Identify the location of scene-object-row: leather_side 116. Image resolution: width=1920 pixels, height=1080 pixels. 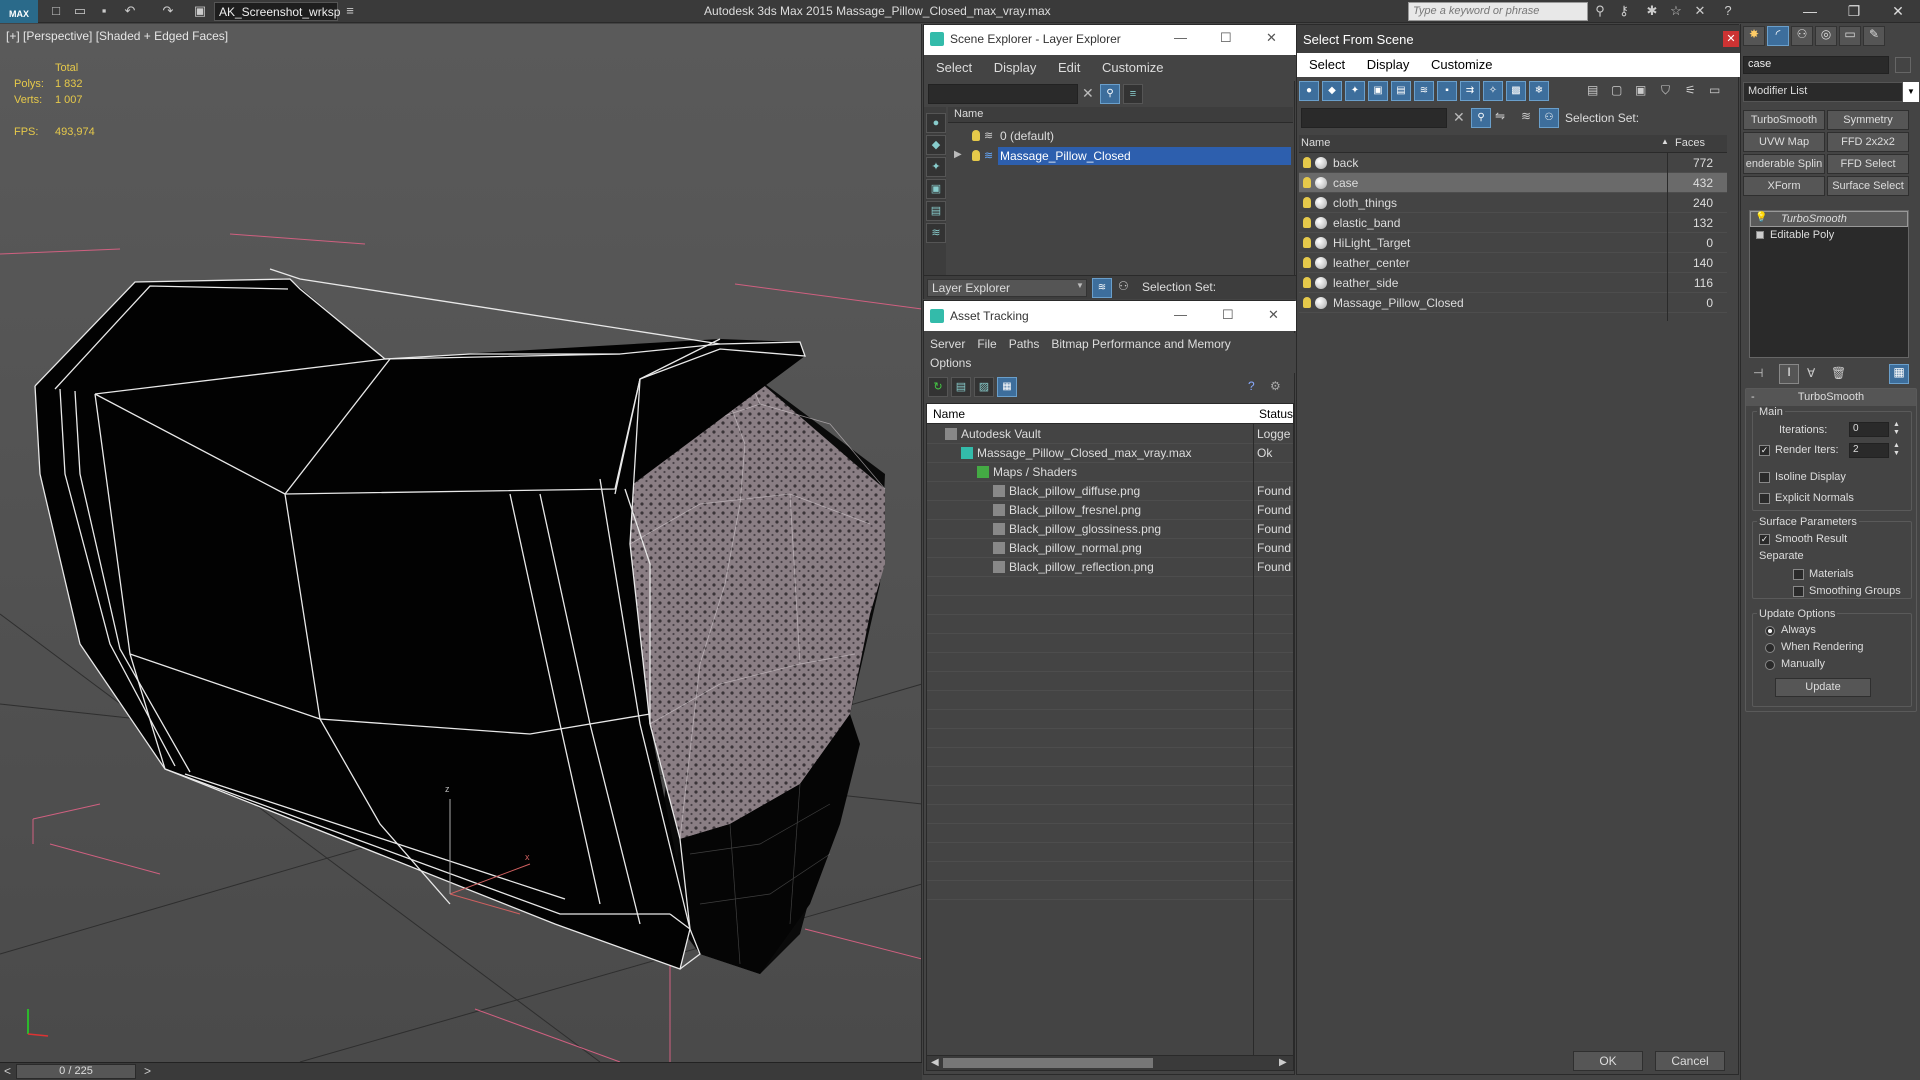
(1513, 283).